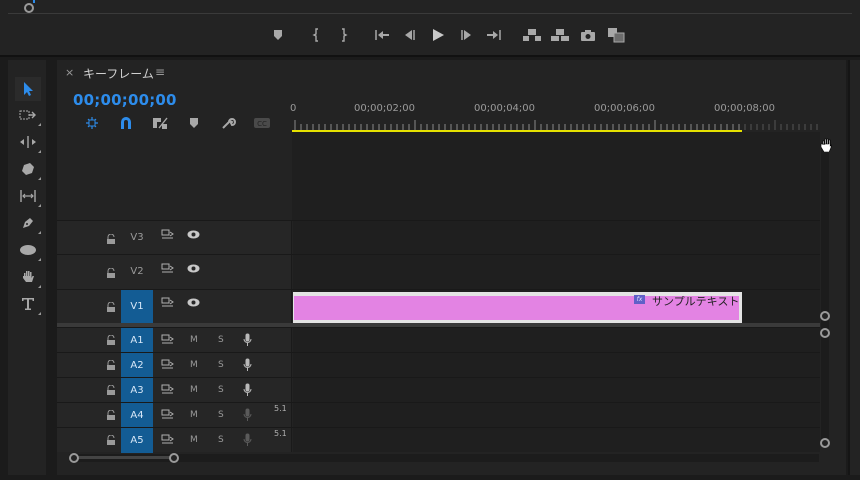 Image resolution: width=860 pixels, height=480 pixels. I want to click on type-tool, so click(28, 304).